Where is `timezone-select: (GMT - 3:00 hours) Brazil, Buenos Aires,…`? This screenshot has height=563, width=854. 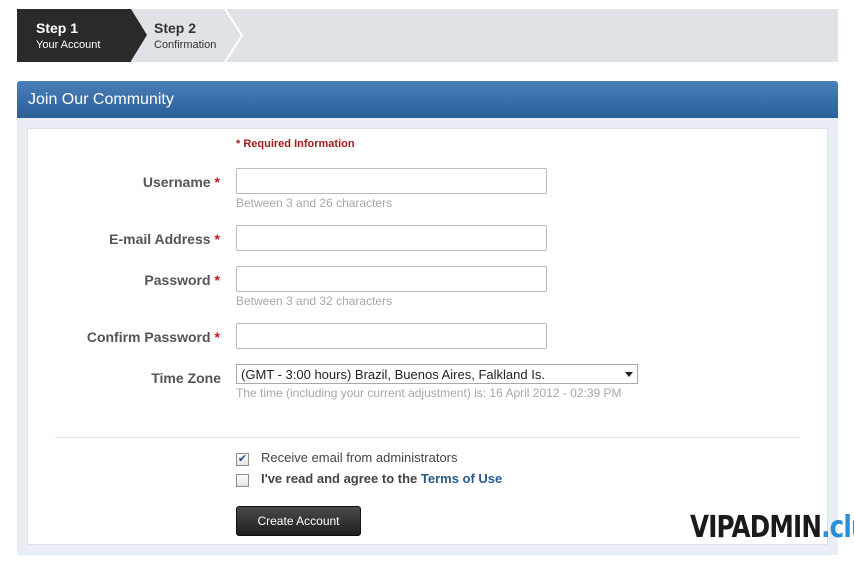
timezone-select: (GMT - 3:00 hours) Brazil, Buenos Aires,… is located at coordinates (437, 374).